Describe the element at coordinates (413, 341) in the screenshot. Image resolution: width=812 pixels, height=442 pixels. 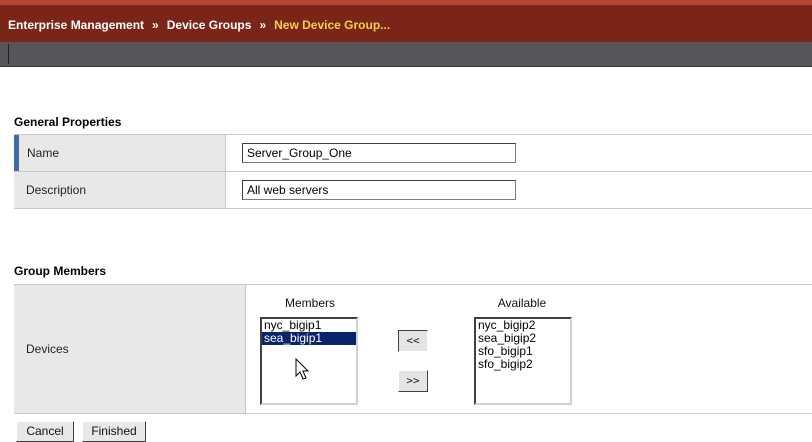
I see `move-to-members-button: <<` at that location.